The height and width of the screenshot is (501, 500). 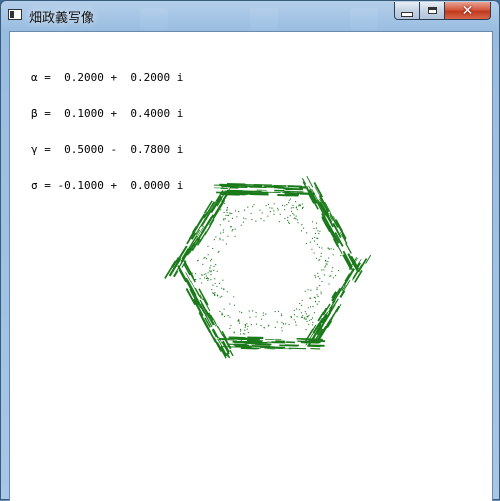 I want to click on minimize-icon, so click(x=407, y=14).